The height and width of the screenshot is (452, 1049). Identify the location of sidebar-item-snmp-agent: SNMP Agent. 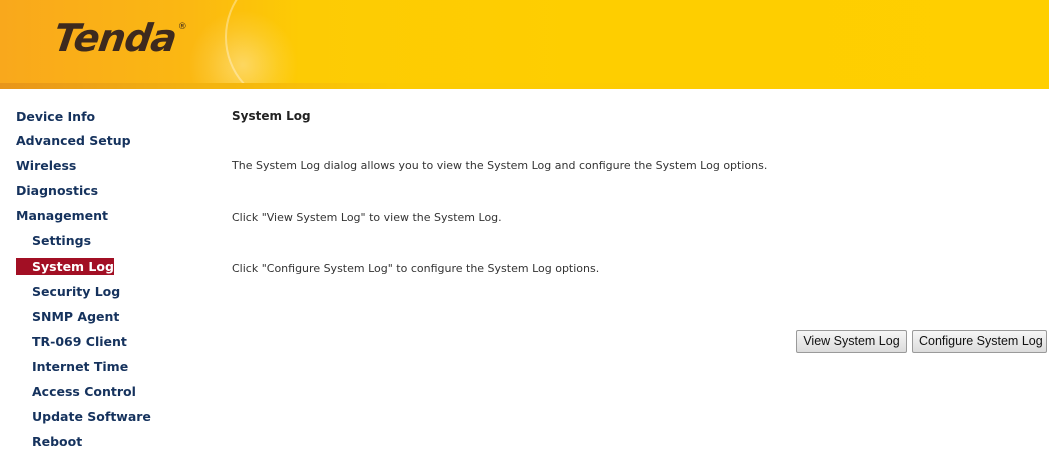
(75, 316).